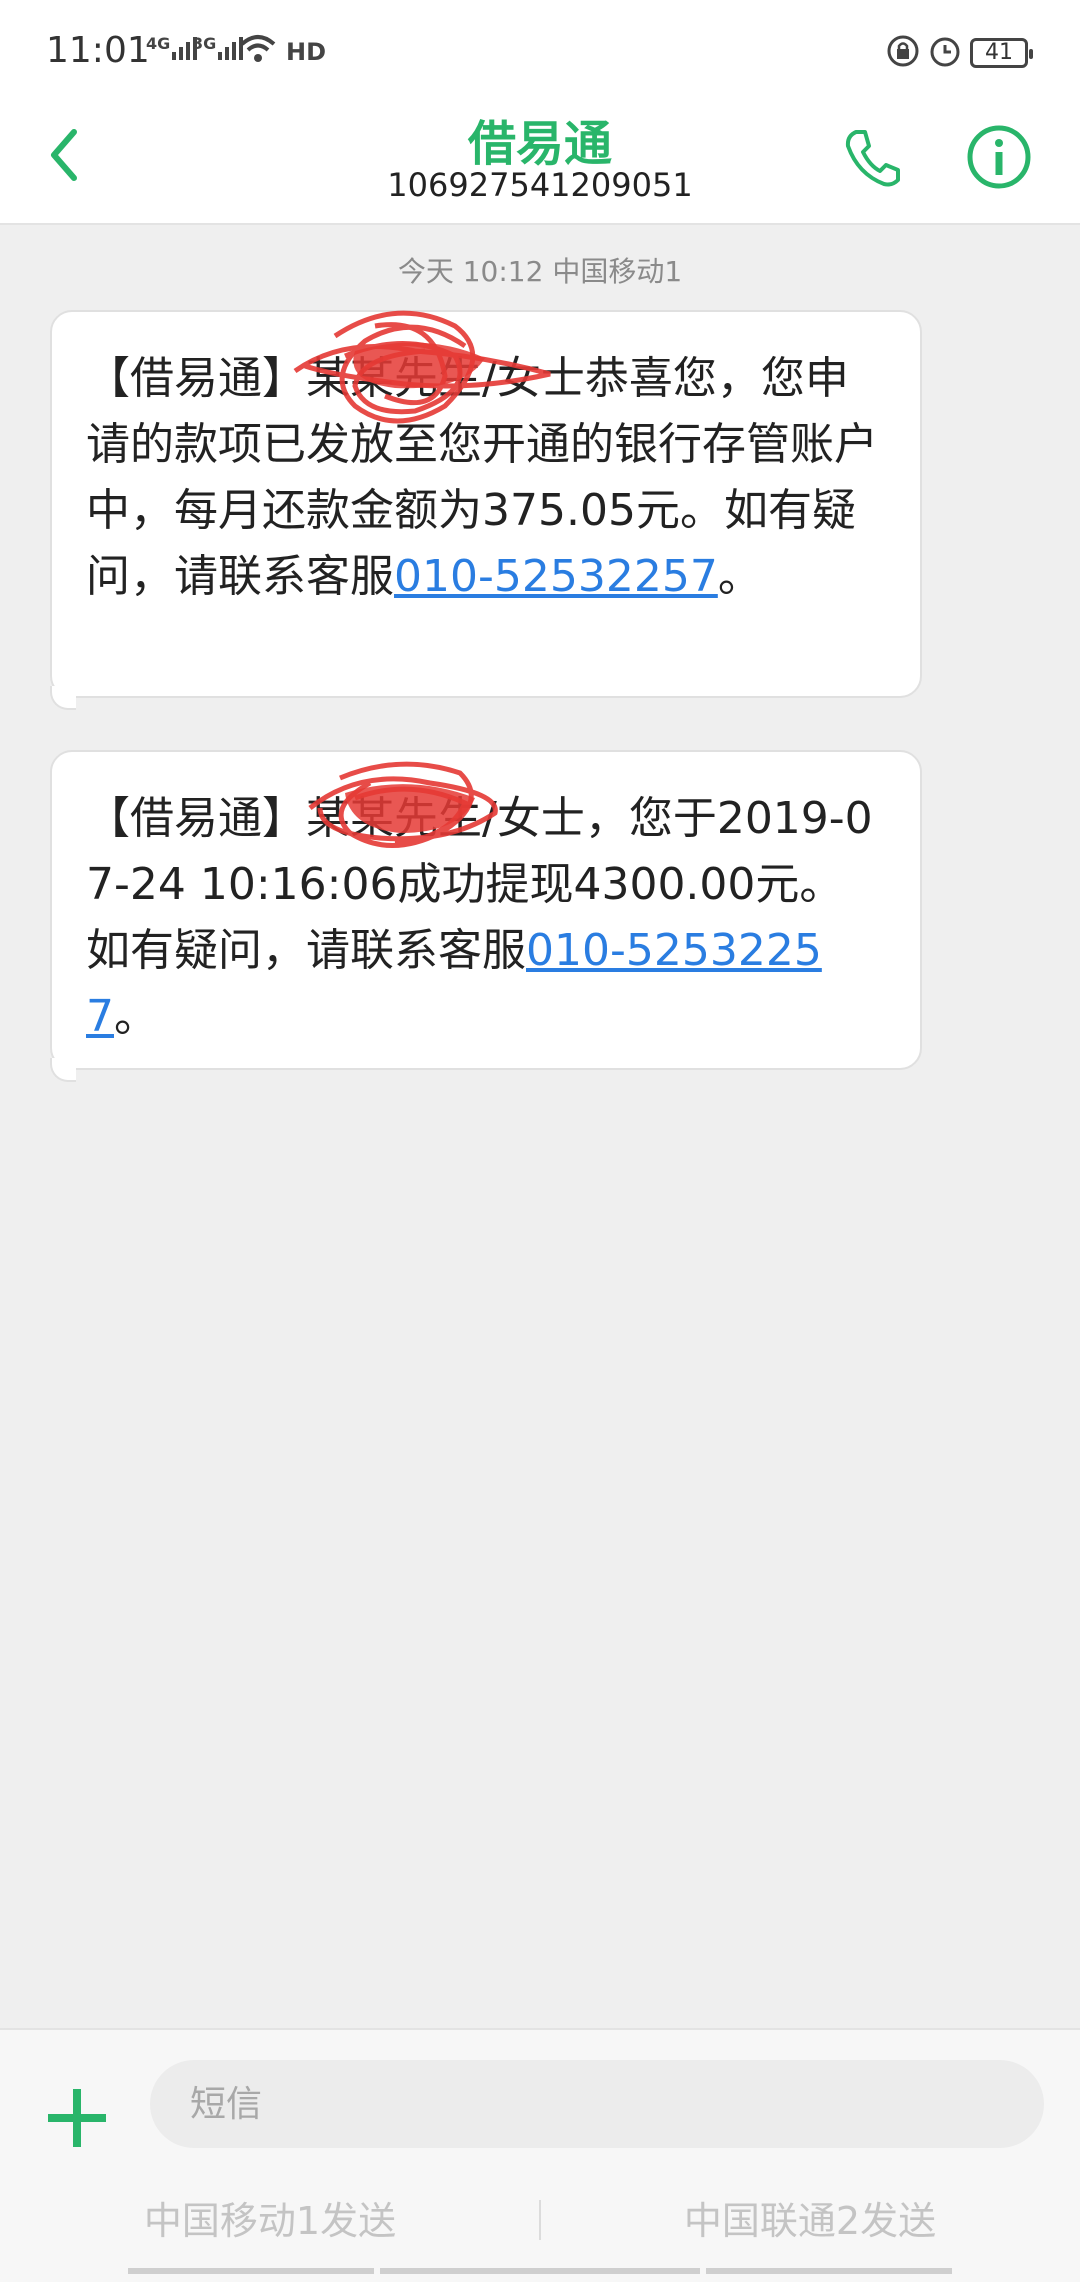 The width and height of the screenshot is (1080, 2282). Describe the element at coordinates (1001, 53) in the screenshot. I see `battery-indicator: 41` at that location.